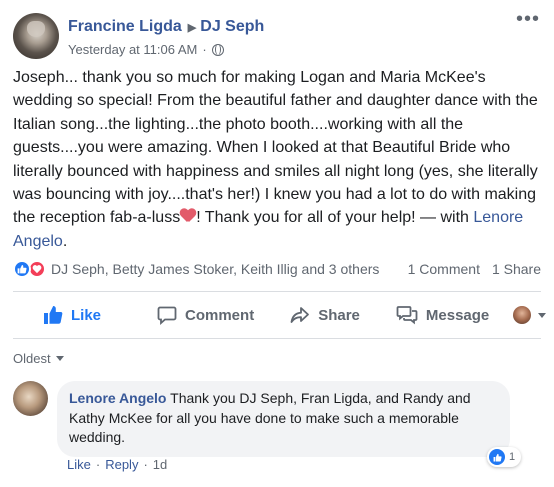  I want to click on comment-bubble-icon, so click(167, 315).